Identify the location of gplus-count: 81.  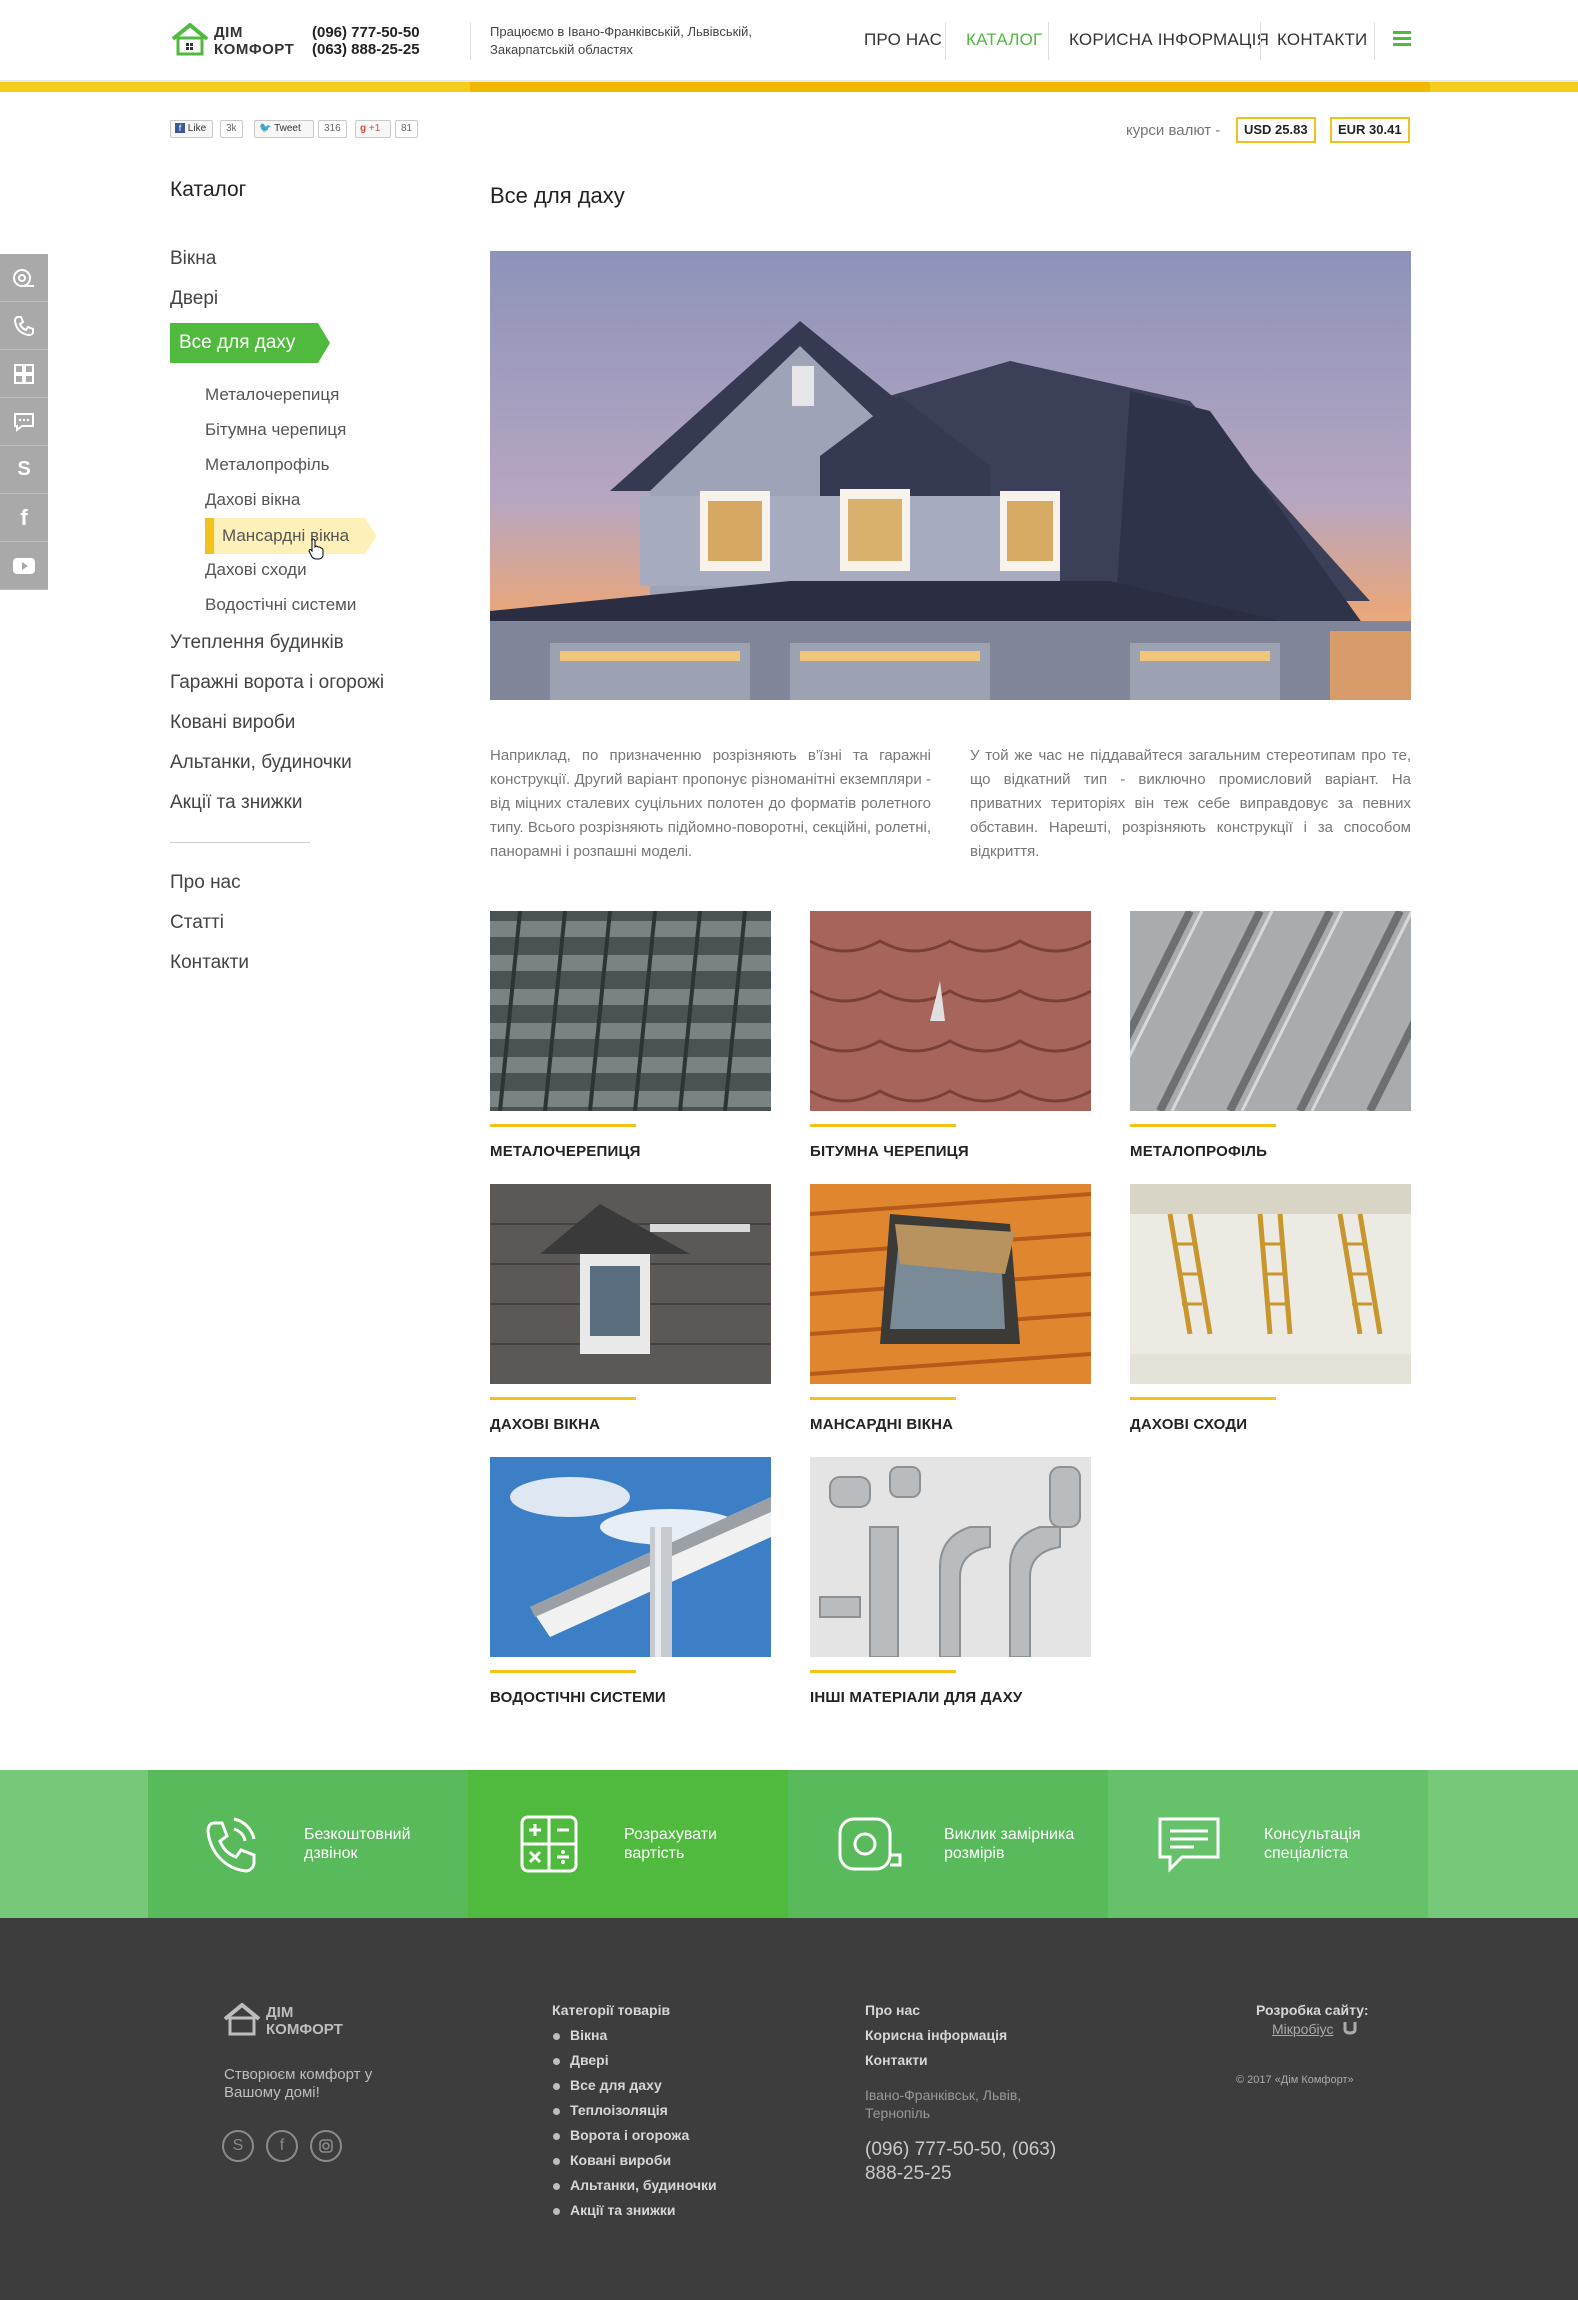
(407, 129).